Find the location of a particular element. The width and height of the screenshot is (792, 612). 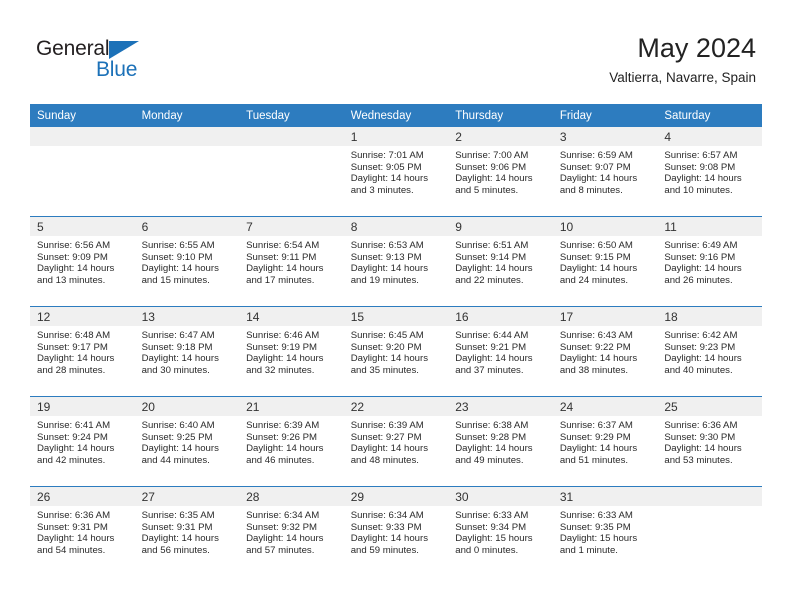

sunrise-text: Sunrise: 6:36 AM is located at coordinates (701, 425).